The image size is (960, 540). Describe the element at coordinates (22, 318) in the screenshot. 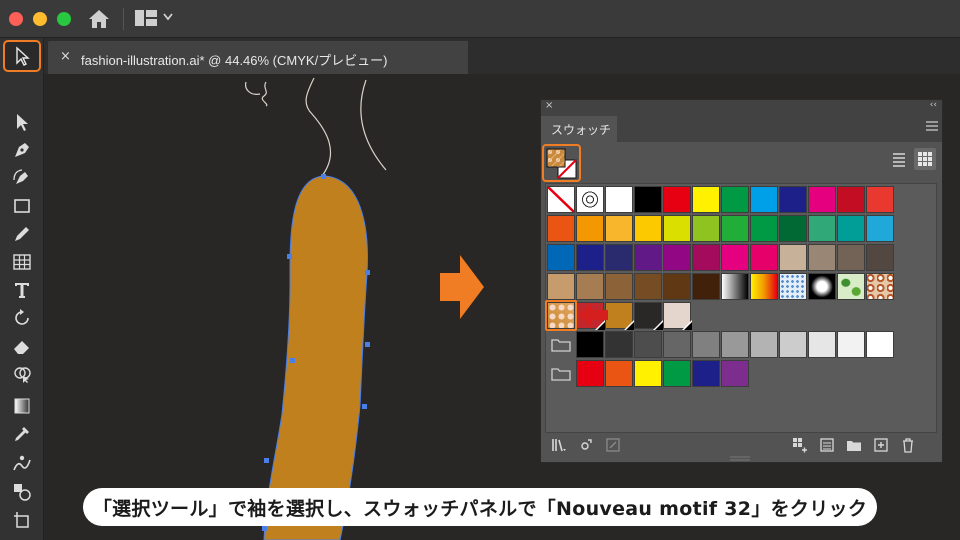

I see `rotate-tool` at that location.